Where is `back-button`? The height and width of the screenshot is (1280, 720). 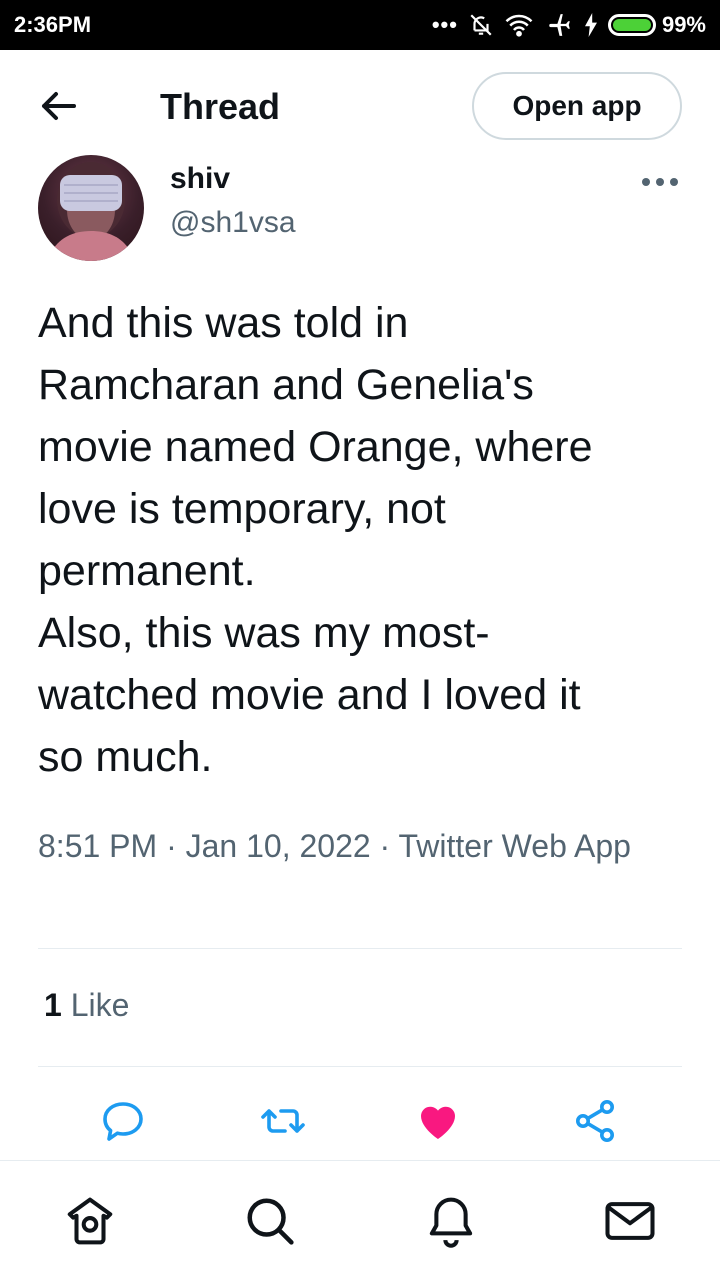
back-button is located at coordinates (59, 106).